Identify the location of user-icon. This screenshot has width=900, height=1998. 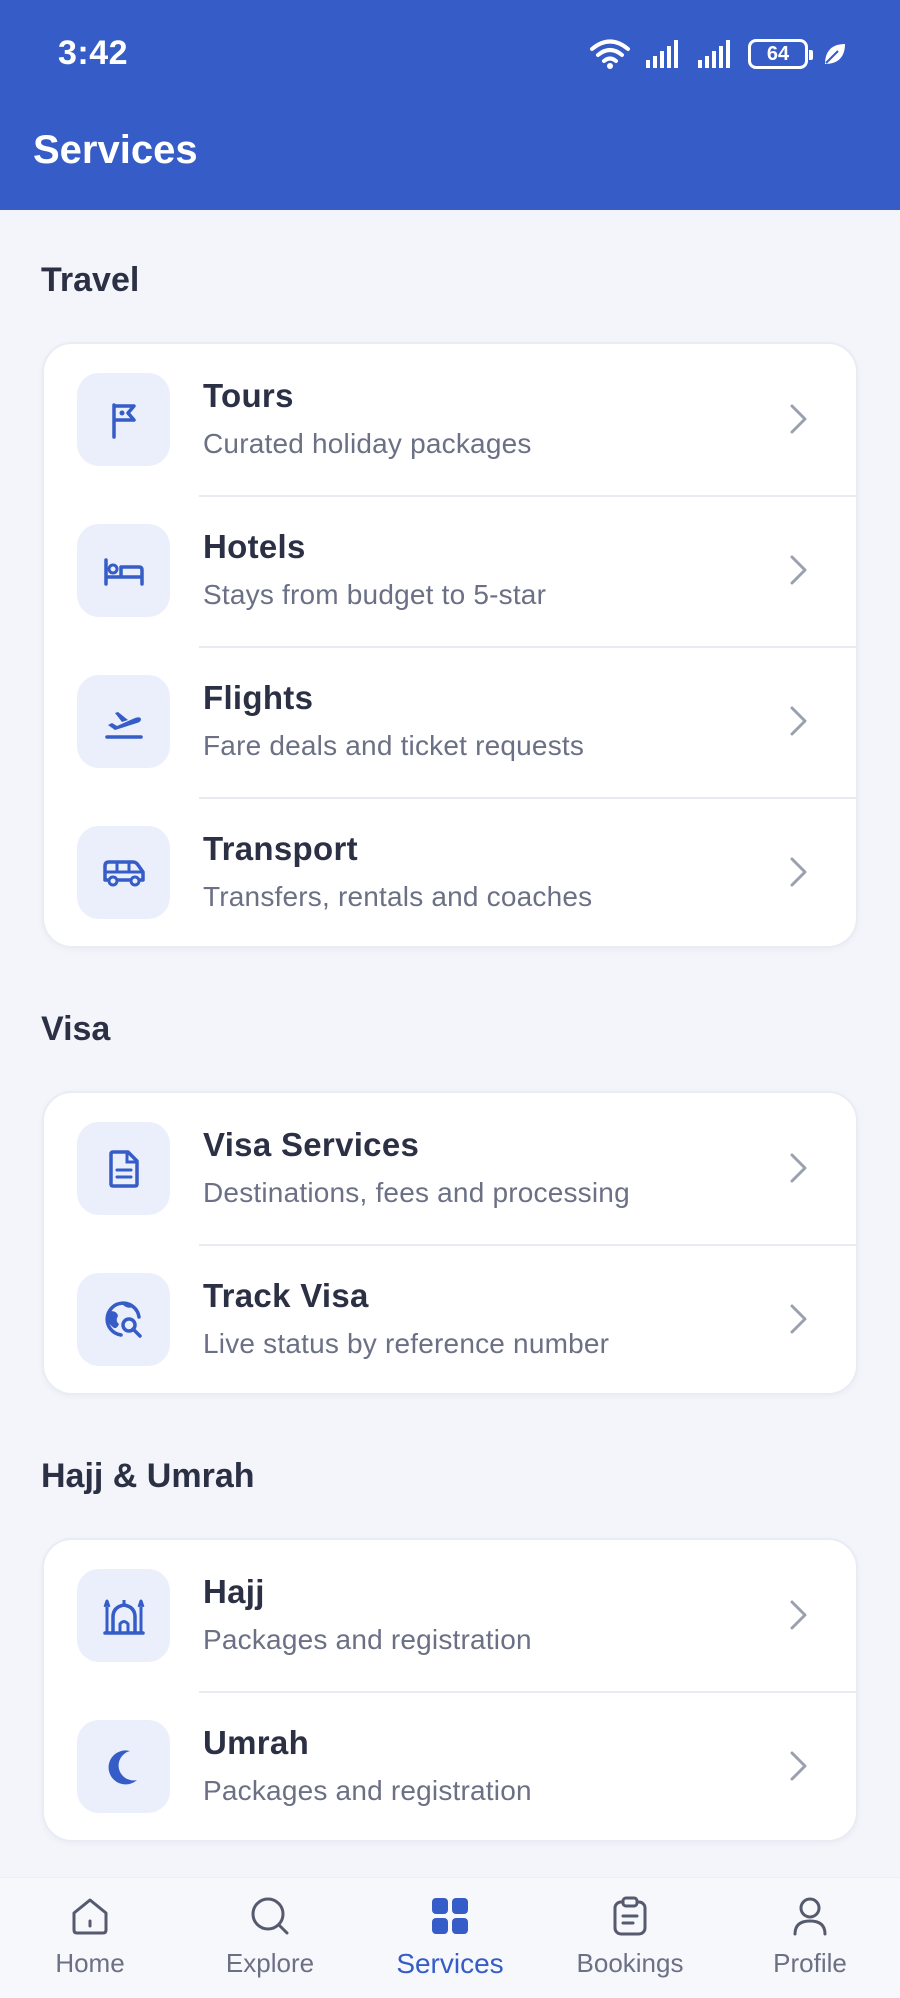
(810, 1916).